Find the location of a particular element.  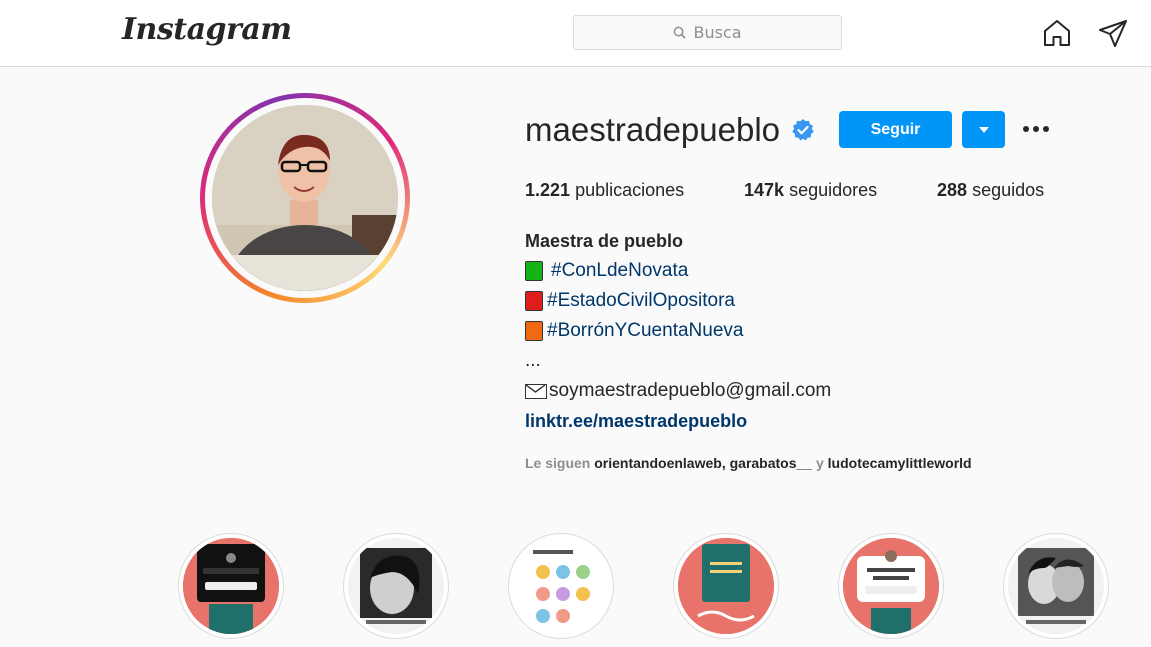

followed-by-prefix: Le siguen is located at coordinates (558, 463).